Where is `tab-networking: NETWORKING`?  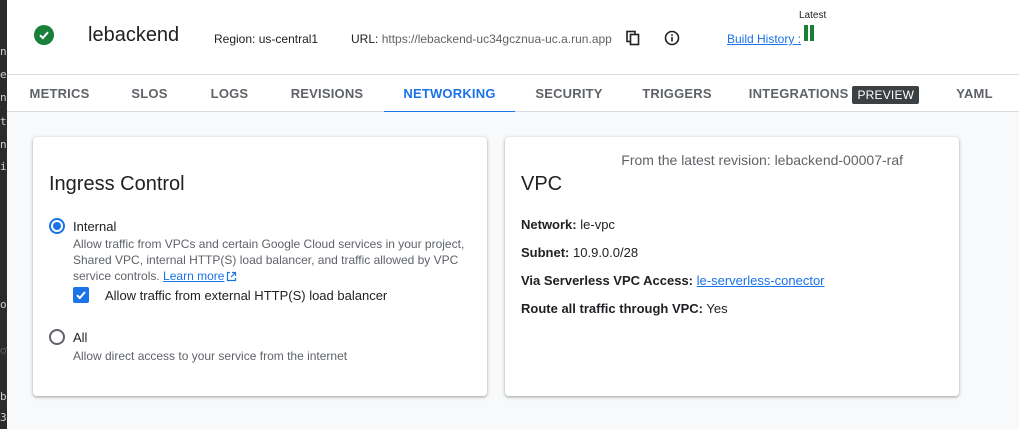
tab-networking: NETWORKING is located at coordinates (449, 94).